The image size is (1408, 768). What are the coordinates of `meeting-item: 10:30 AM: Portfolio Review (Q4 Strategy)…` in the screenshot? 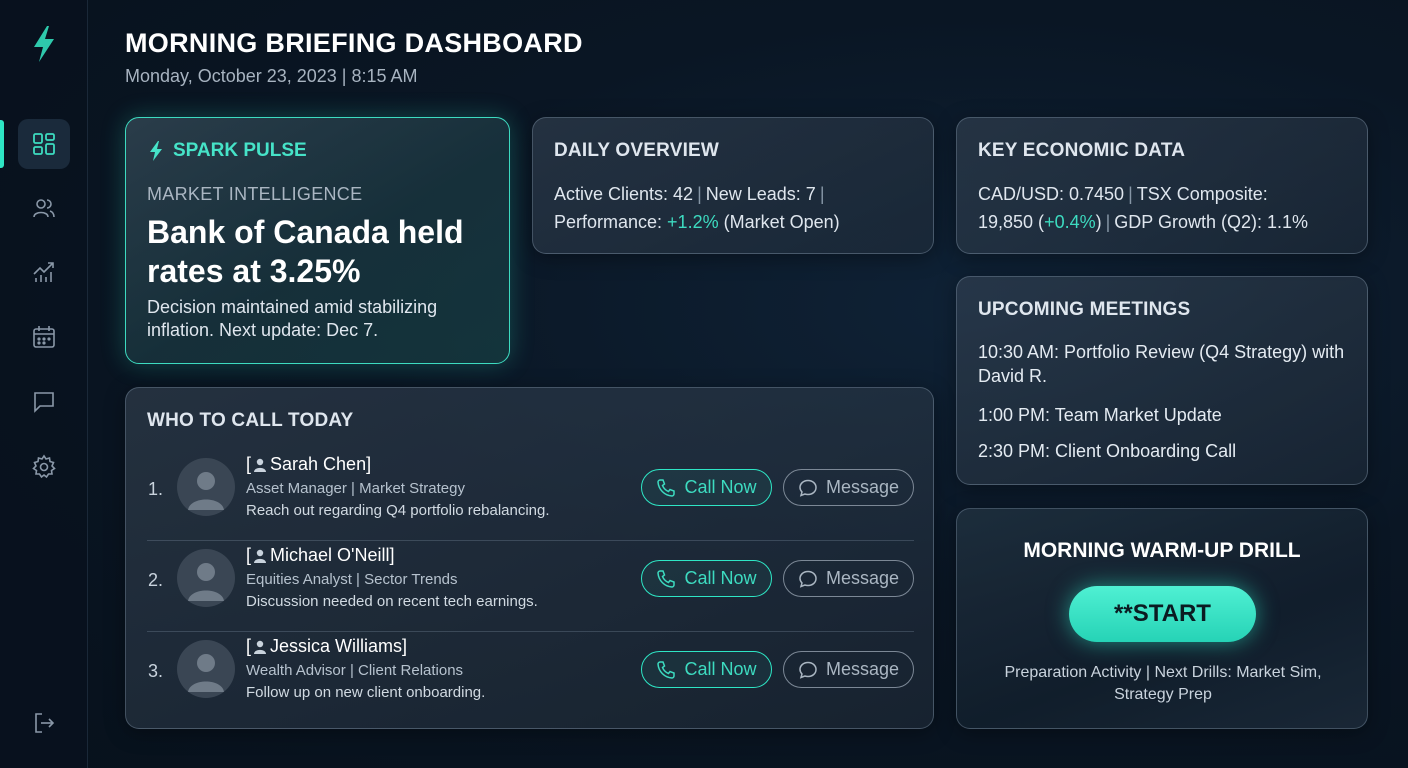 It's located at (1168, 364).